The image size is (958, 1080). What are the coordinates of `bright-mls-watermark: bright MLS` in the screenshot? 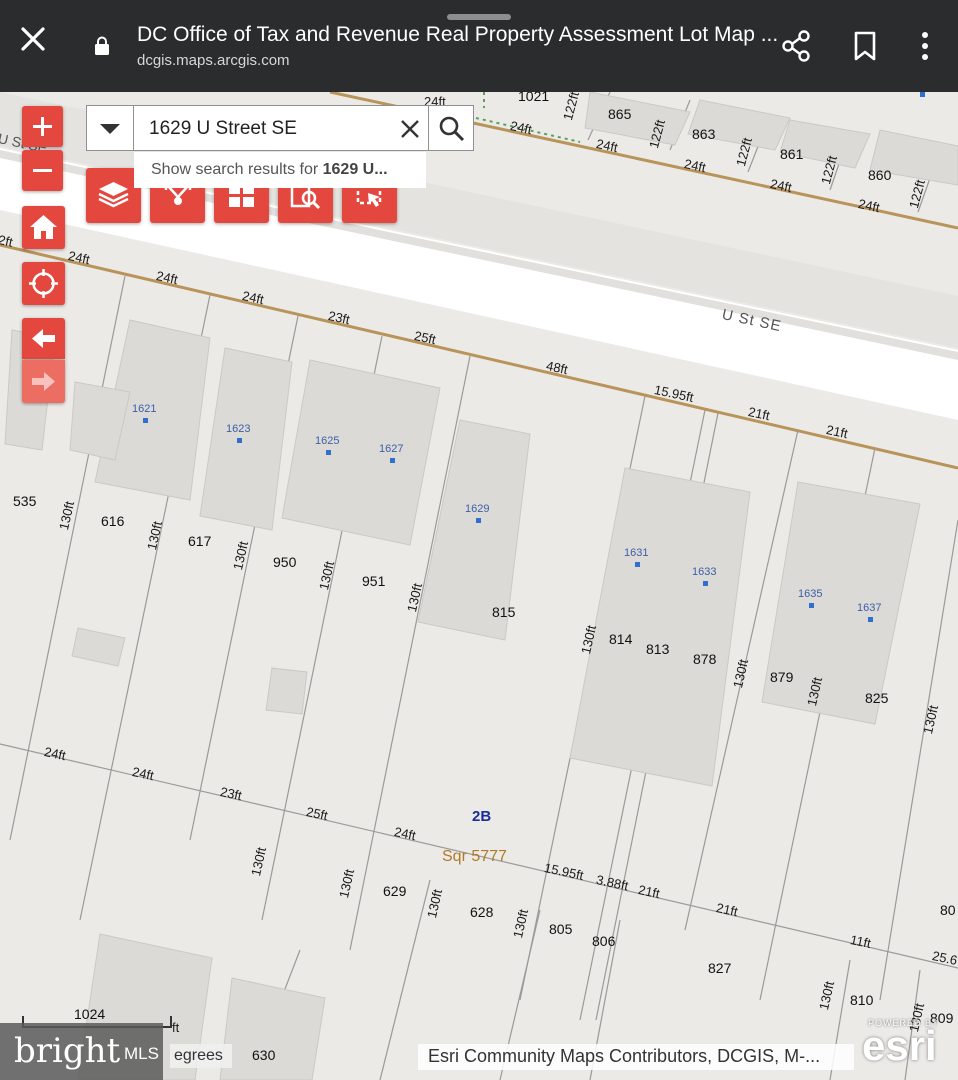 It's located at (81, 1051).